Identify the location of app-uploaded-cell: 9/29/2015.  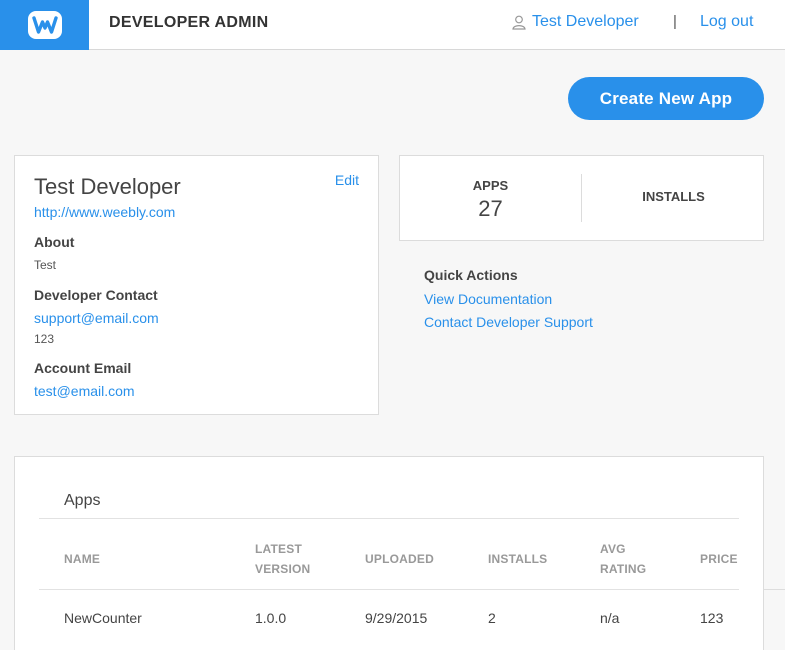
(396, 618).